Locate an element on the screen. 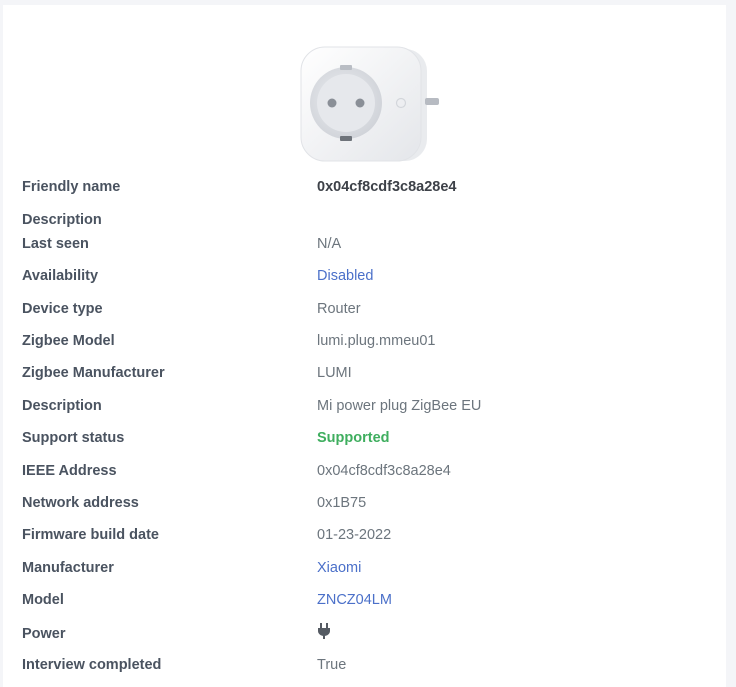 Image resolution: width=736 pixels, height=687 pixels. support-status-label: Support status is located at coordinates (73, 438).